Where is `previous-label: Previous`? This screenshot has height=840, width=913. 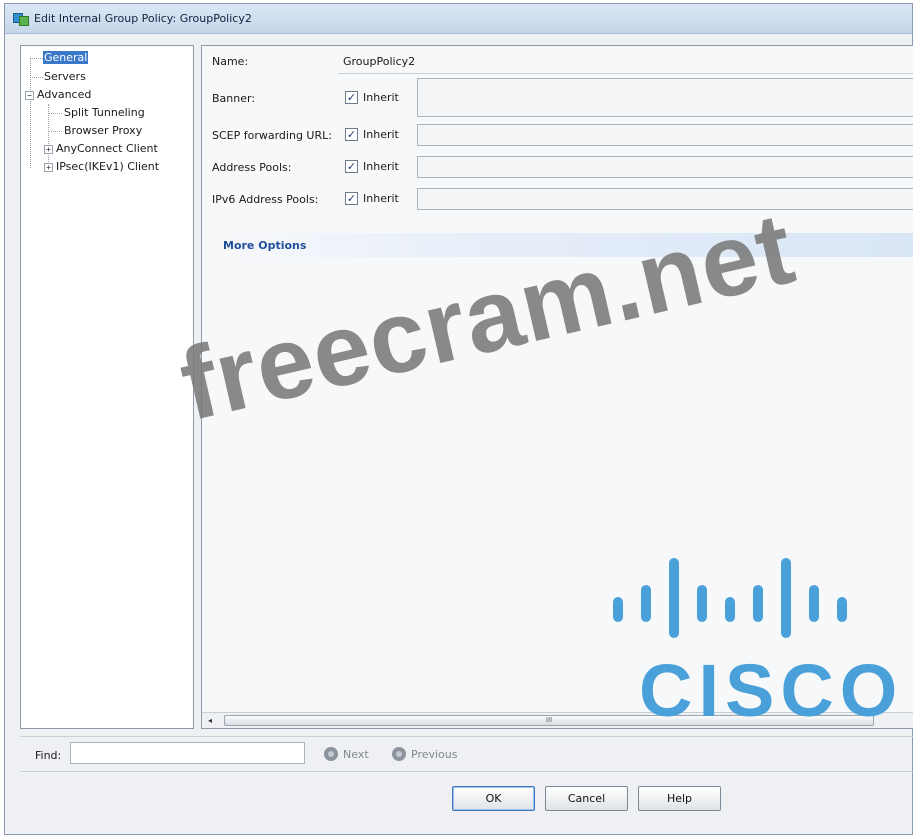 previous-label: Previous is located at coordinates (434, 754).